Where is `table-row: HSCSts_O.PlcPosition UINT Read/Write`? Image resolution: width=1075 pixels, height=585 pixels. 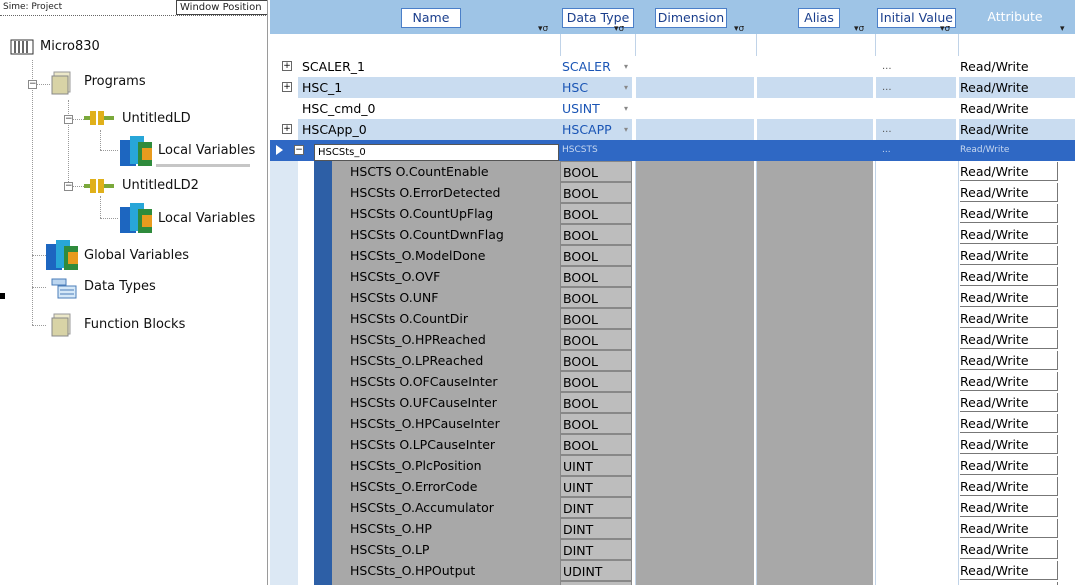
table-row: HSCSts_O.PlcPosition UINT Read/Write is located at coordinates (672, 465).